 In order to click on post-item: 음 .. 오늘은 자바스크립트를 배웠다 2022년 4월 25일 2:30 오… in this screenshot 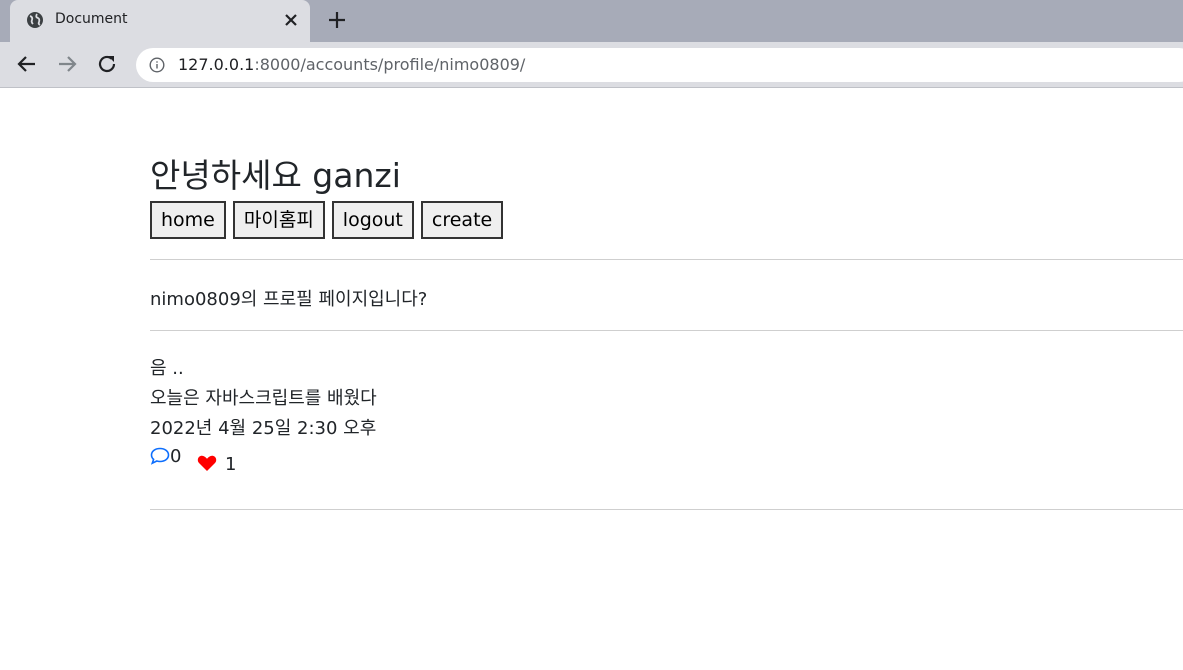, I will do `click(263, 399)`.